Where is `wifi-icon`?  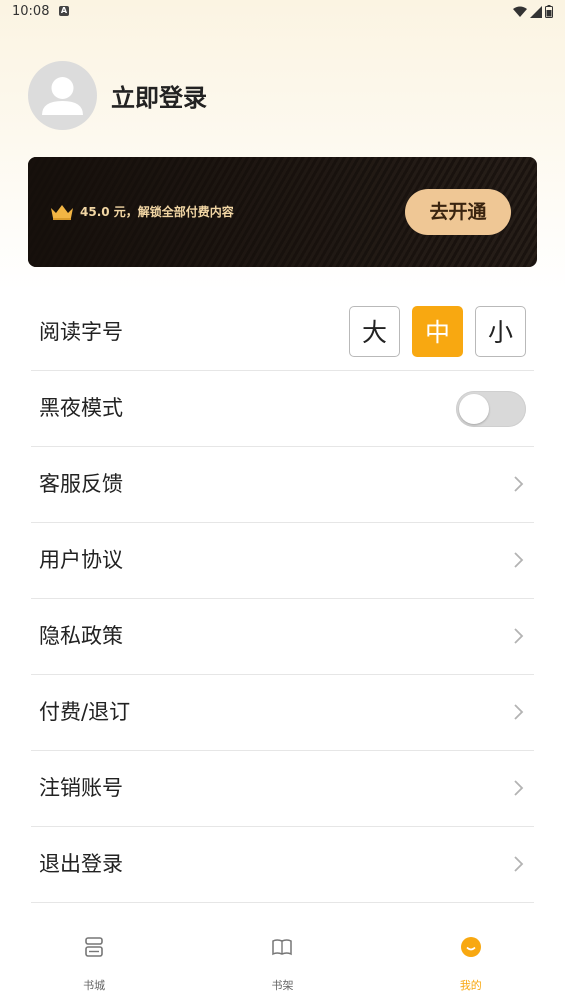
wifi-icon is located at coordinates (520, 11).